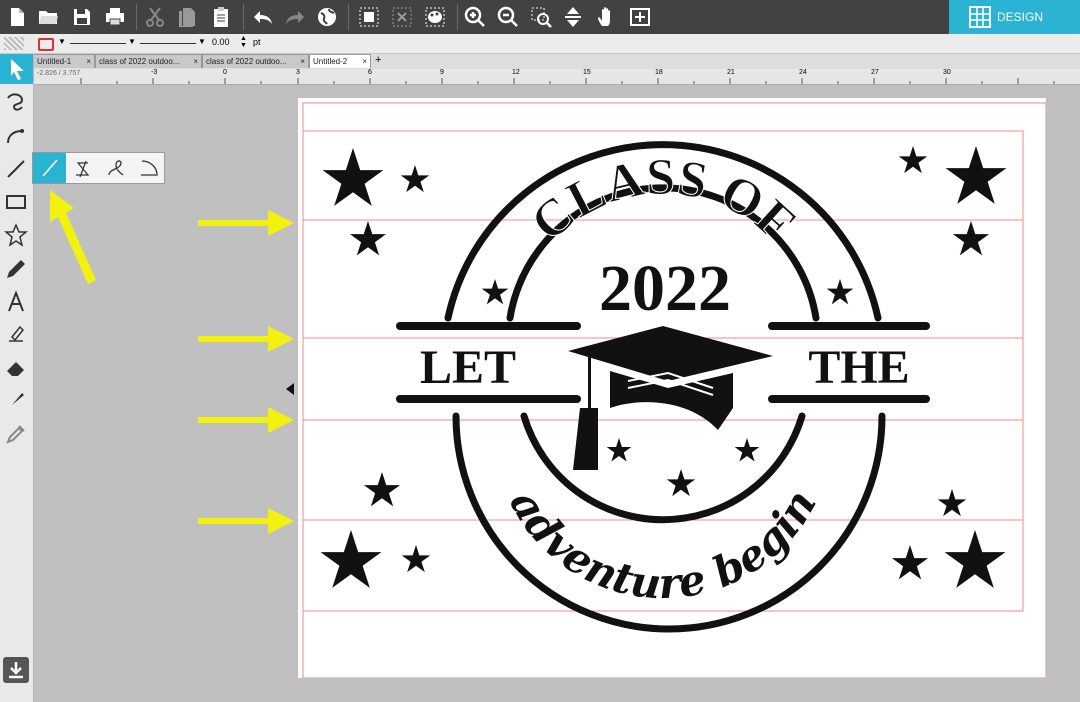  I want to click on new-file-icon, so click(17, 17).